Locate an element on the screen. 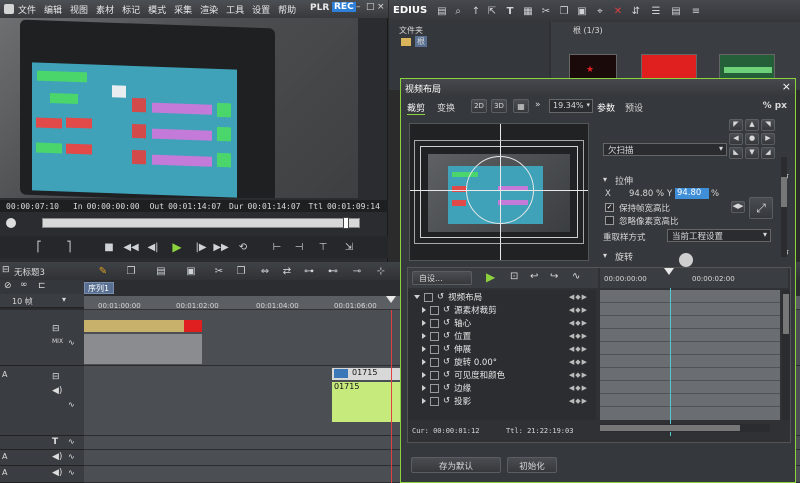  grid-toggle-icon: ▦ is located at coordinates (521, 106).